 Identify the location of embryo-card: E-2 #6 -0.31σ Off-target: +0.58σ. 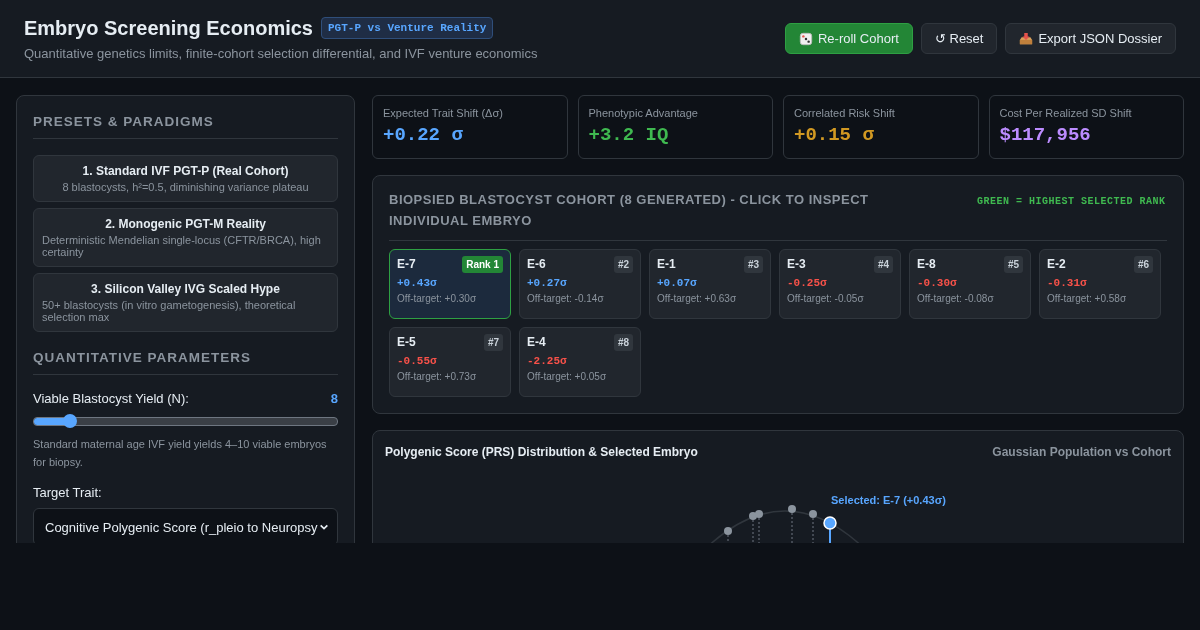
(1100, 283).